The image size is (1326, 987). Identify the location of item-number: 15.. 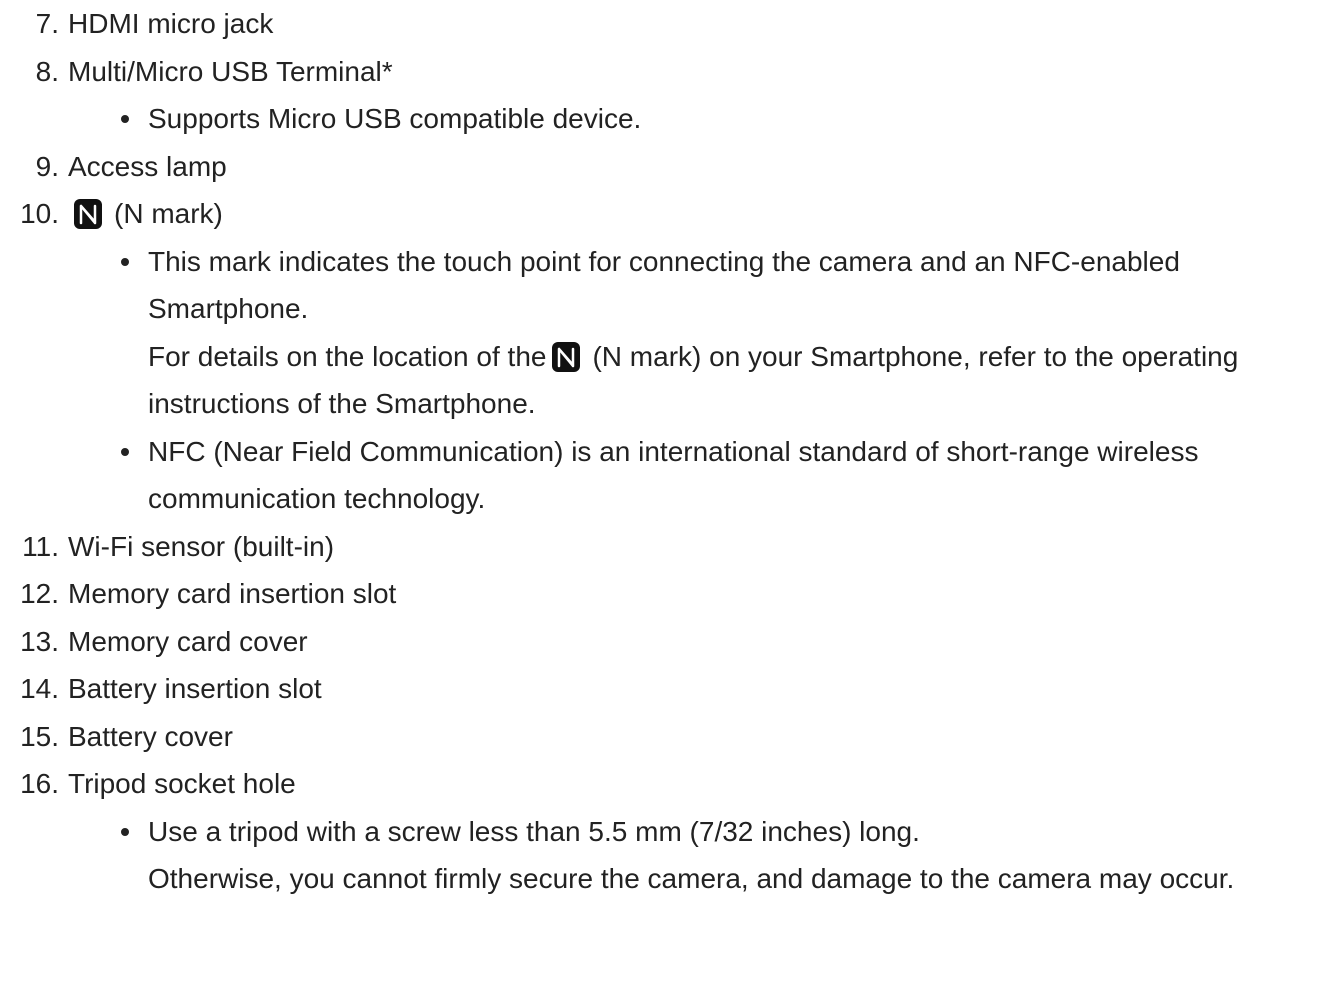
(39, 736).